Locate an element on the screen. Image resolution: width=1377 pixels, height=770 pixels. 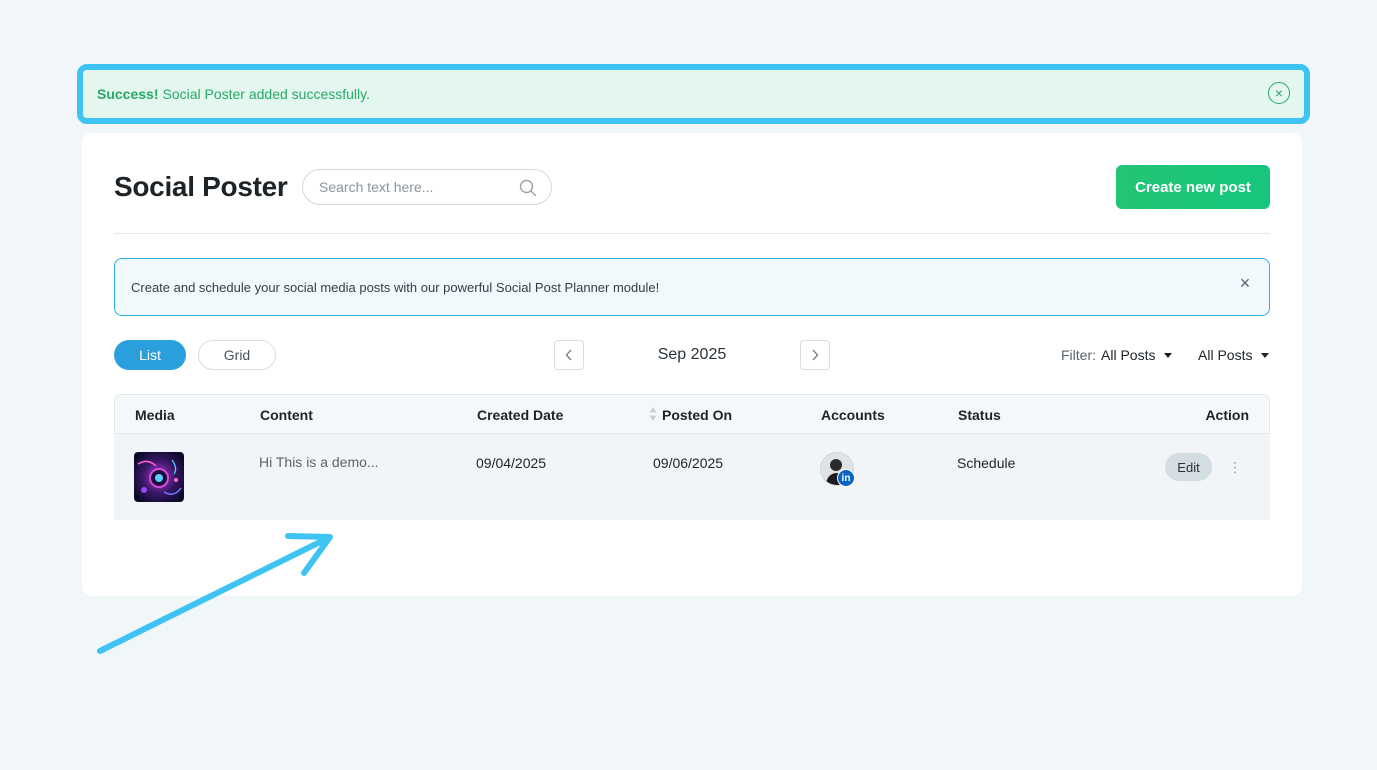
edit-button: Edit is located at coordinates (1188, 467).